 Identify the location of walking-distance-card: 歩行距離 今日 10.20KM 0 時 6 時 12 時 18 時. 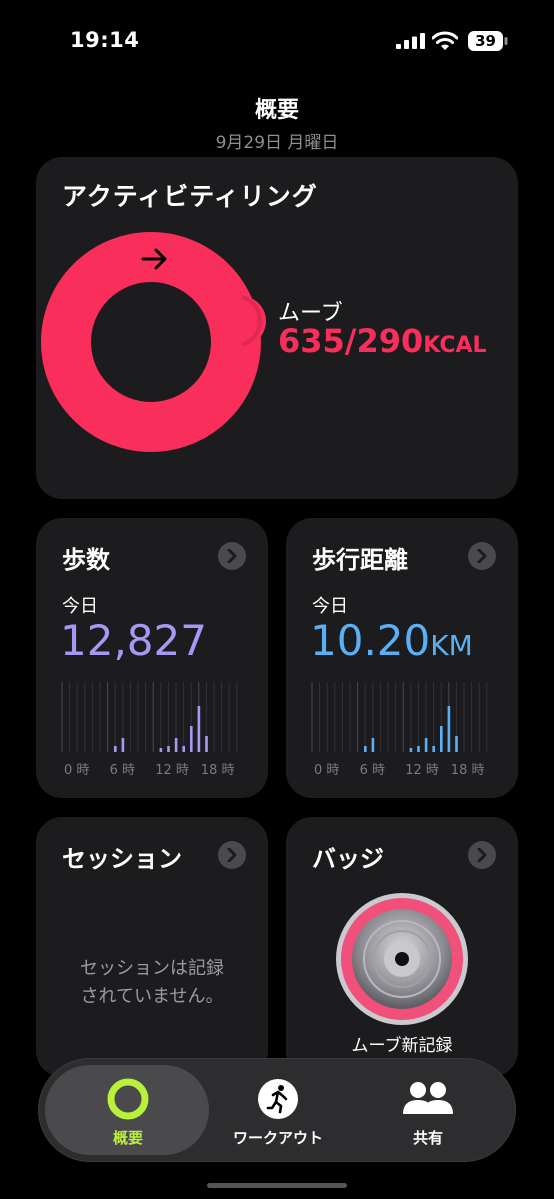
(402, 658).